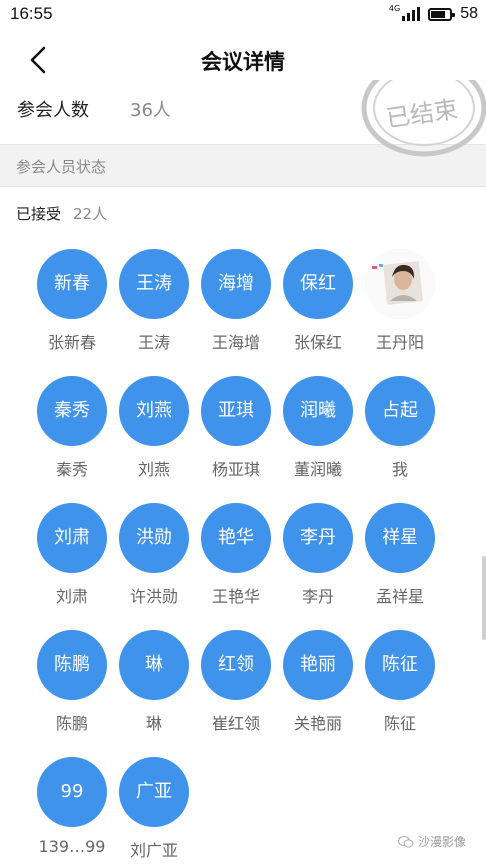  Describe the element at coordinates (318, 284) in the screenshot. I see `avatar: 保红` at that location.